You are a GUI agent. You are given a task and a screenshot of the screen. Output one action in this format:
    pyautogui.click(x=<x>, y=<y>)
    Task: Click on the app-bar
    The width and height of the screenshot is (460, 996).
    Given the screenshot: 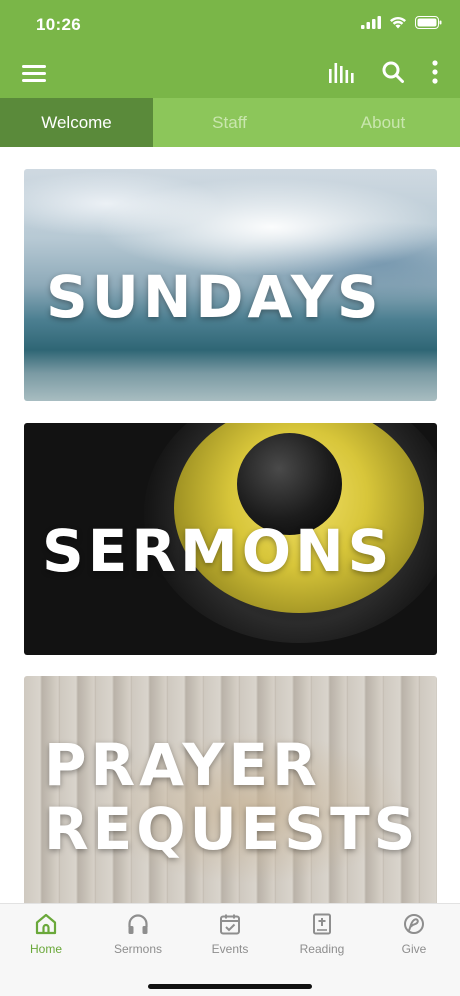 What is the action you would take?
    pyautogui.click(x=230, y=74)
    